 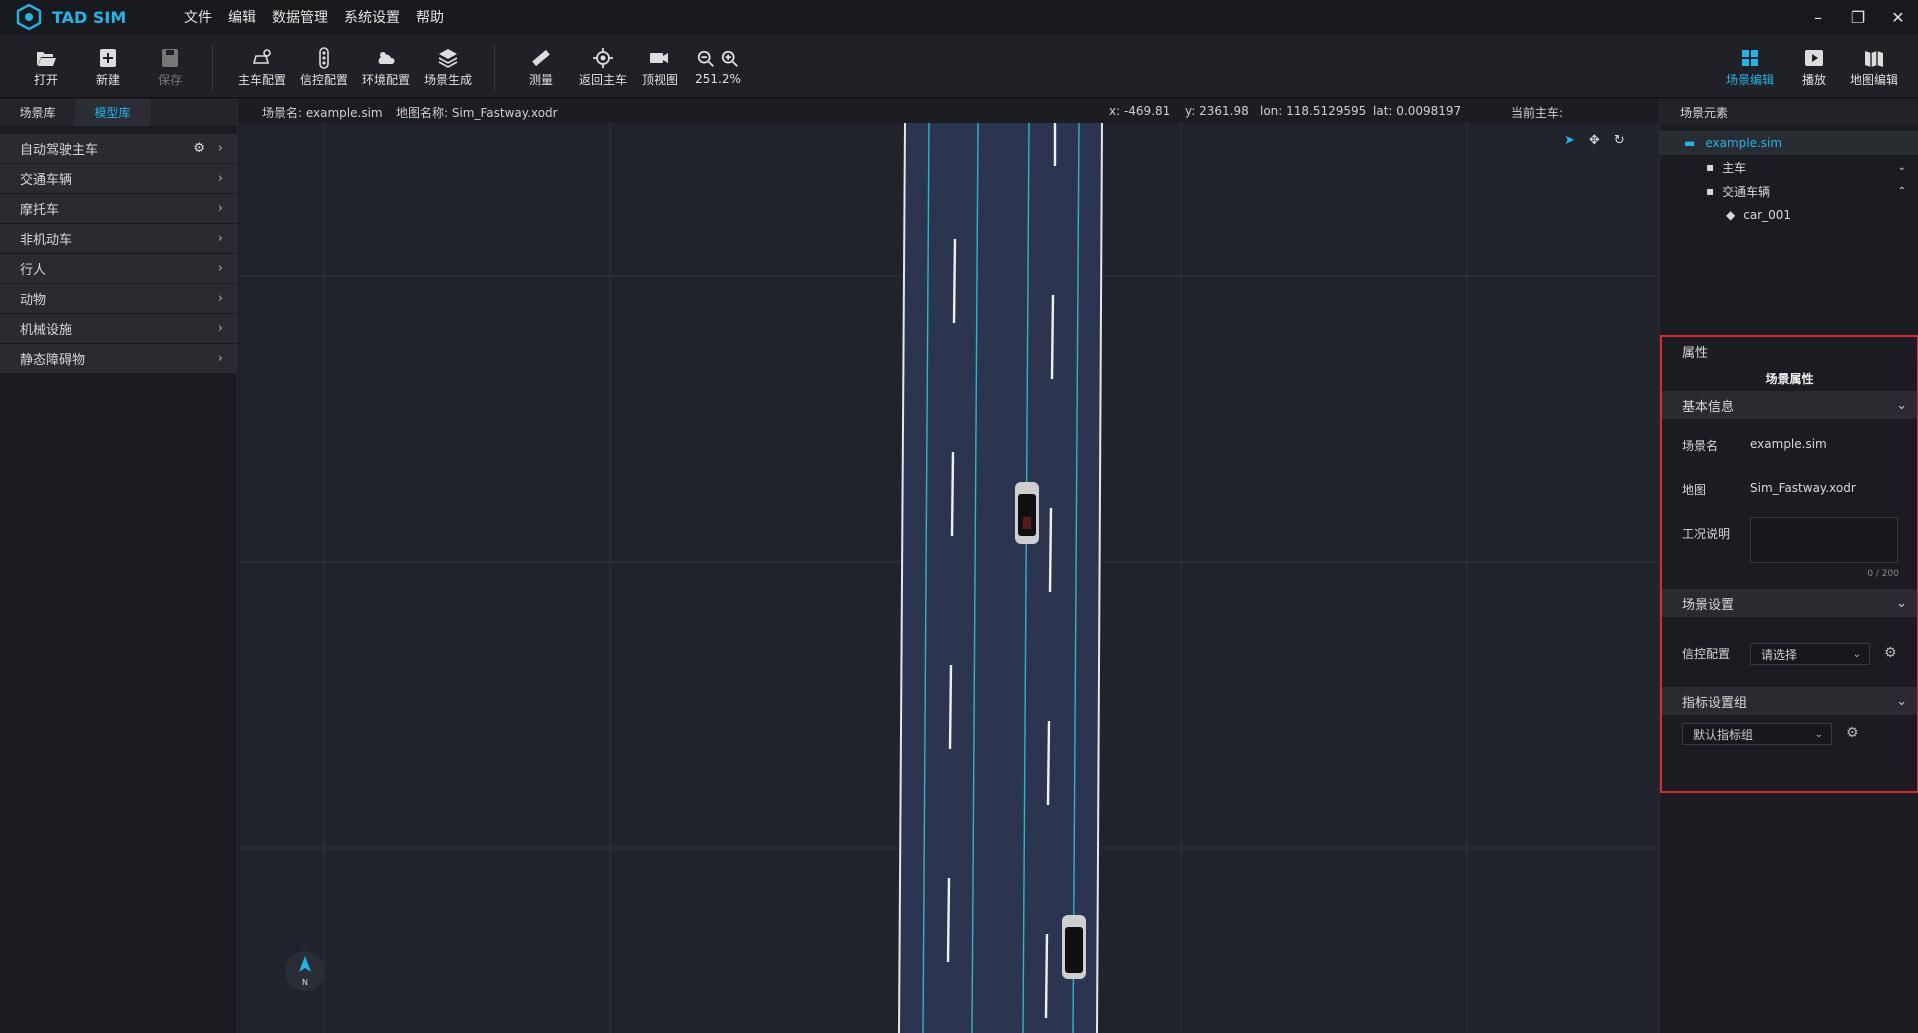 I want to click on ego-config-label: 主车配置, so click(x=261, y=79).